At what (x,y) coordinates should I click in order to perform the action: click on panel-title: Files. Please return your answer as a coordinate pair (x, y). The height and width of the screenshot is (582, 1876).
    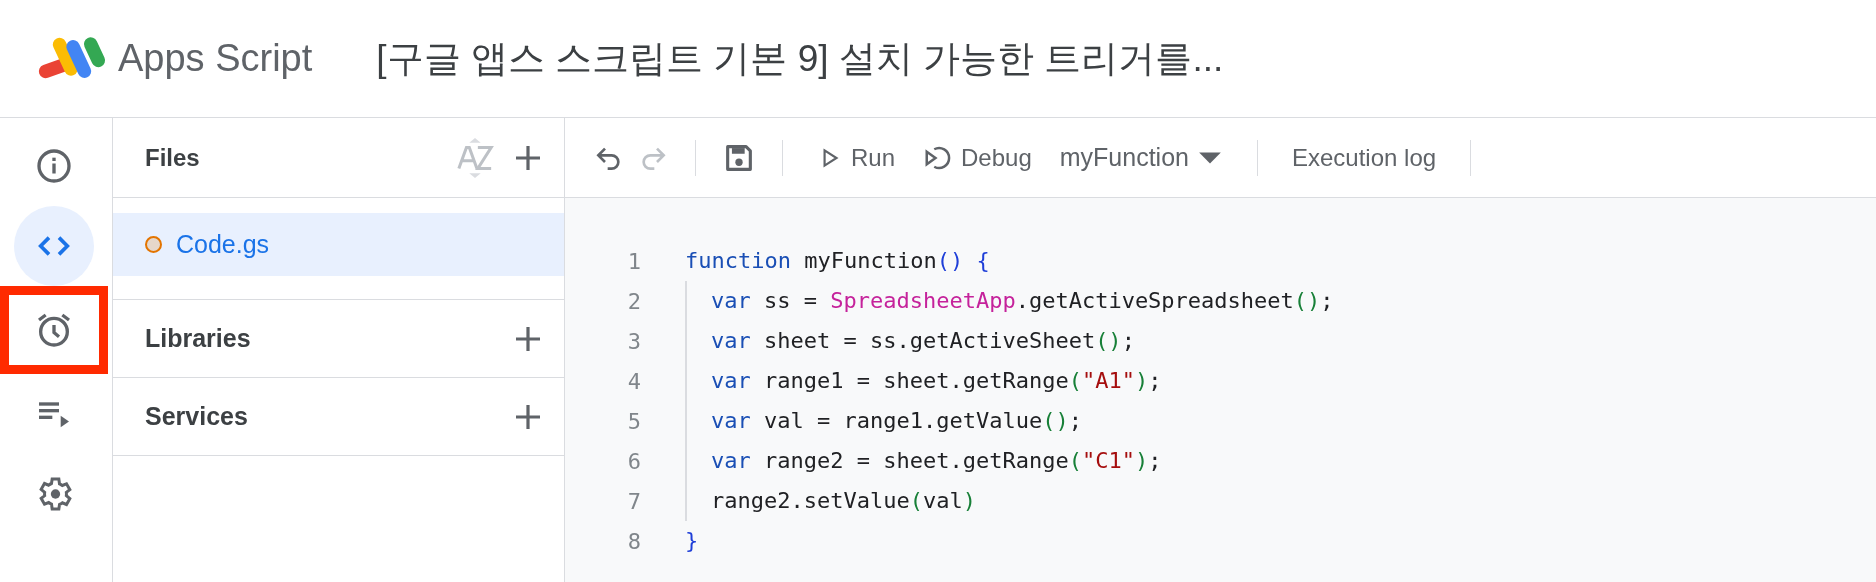
    Looking at the image, I should click on (173, 157).